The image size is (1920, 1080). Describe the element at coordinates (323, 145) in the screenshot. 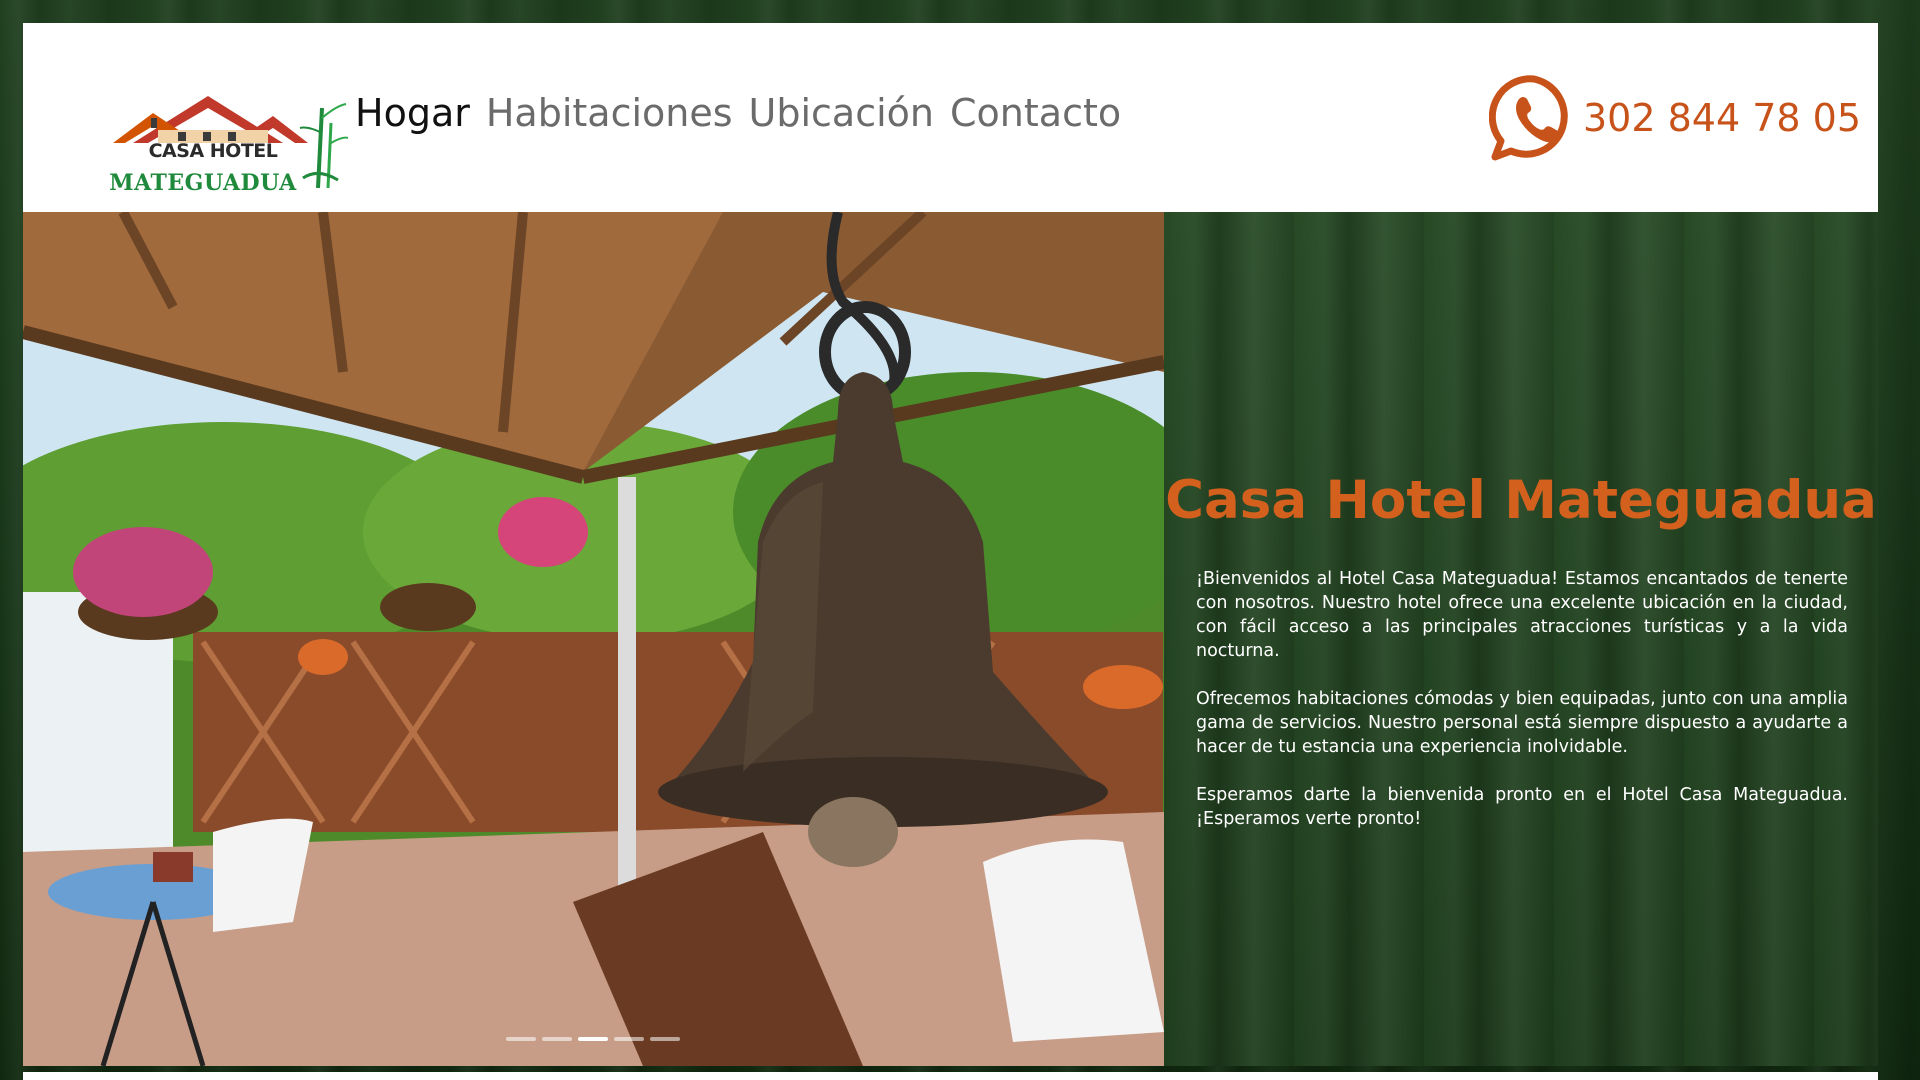

I see `bamboo-icon` at that location.